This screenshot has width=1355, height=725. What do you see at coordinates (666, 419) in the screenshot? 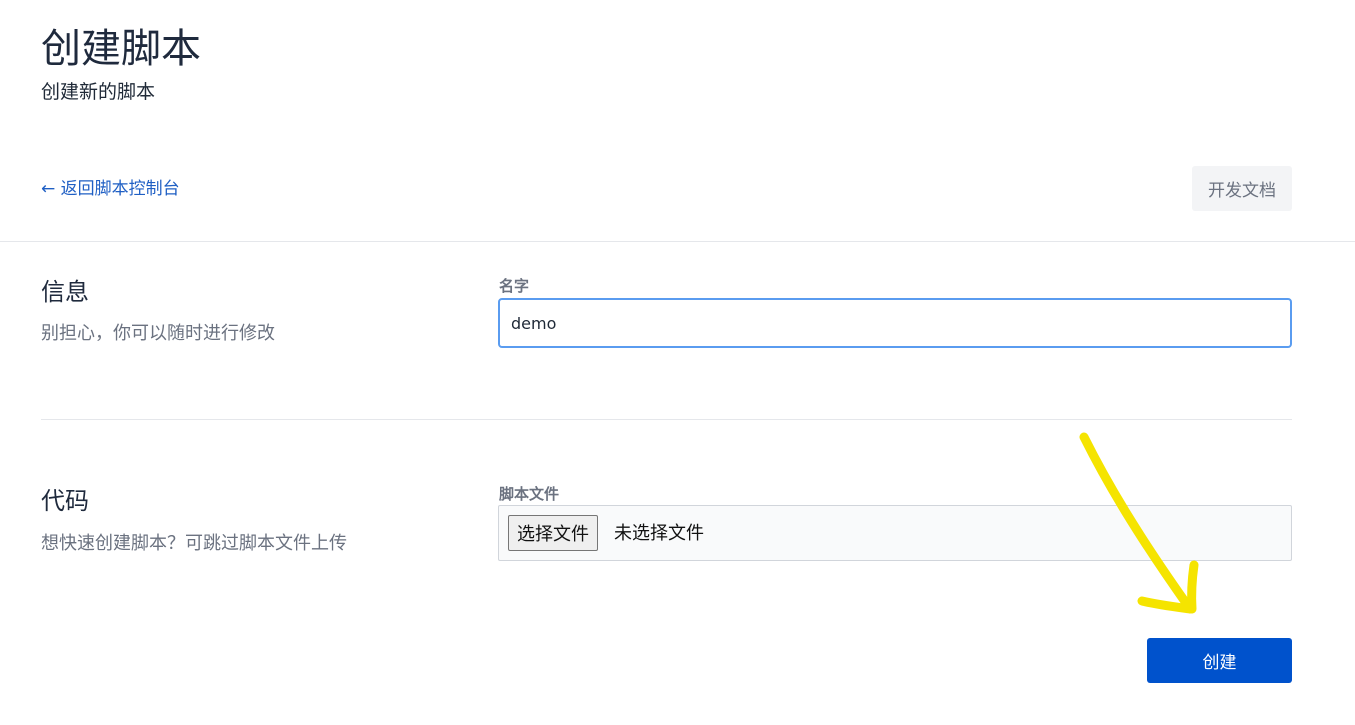
I see `section-divider` at bounding box center [666, 419].